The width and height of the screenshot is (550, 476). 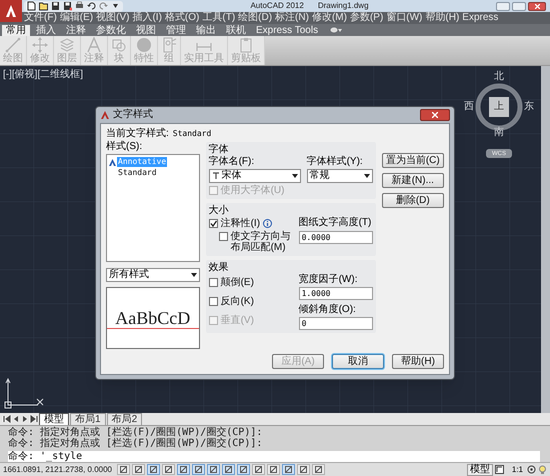 I want to click on ribbon-tab: 视图, so click(x=146, y=30).